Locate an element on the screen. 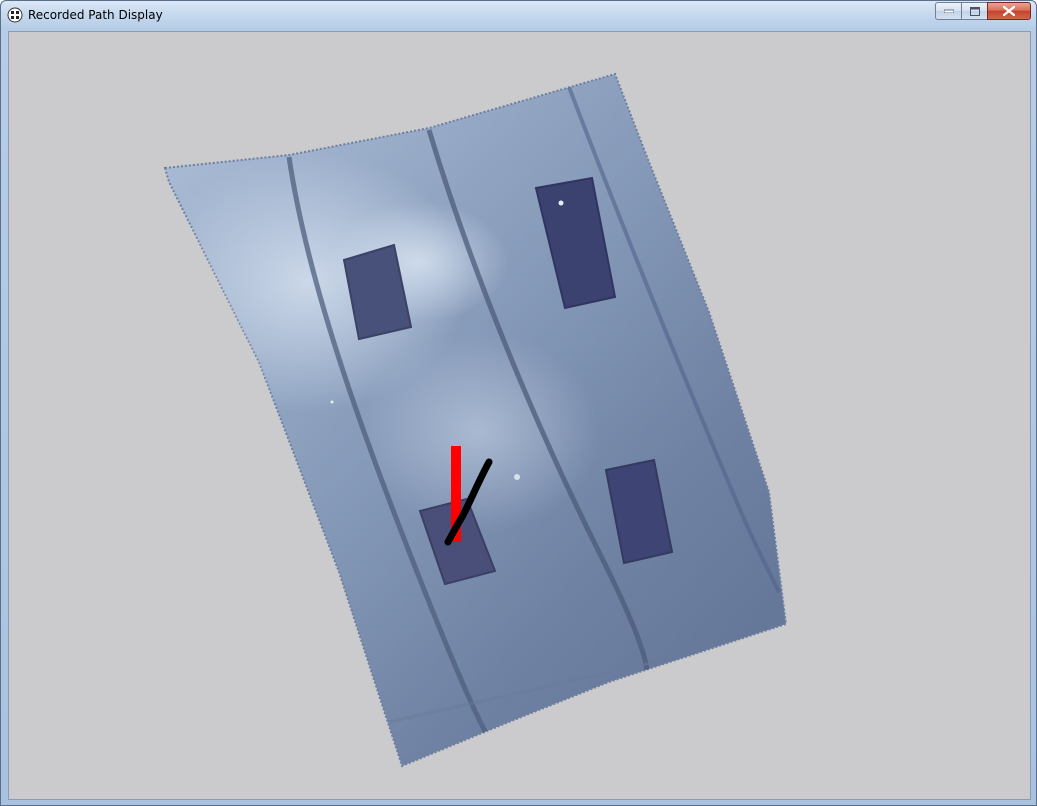 Image resolution: width=1037 pixels, height=806 pixels. maximize-button is located at coordinates (974, 11).